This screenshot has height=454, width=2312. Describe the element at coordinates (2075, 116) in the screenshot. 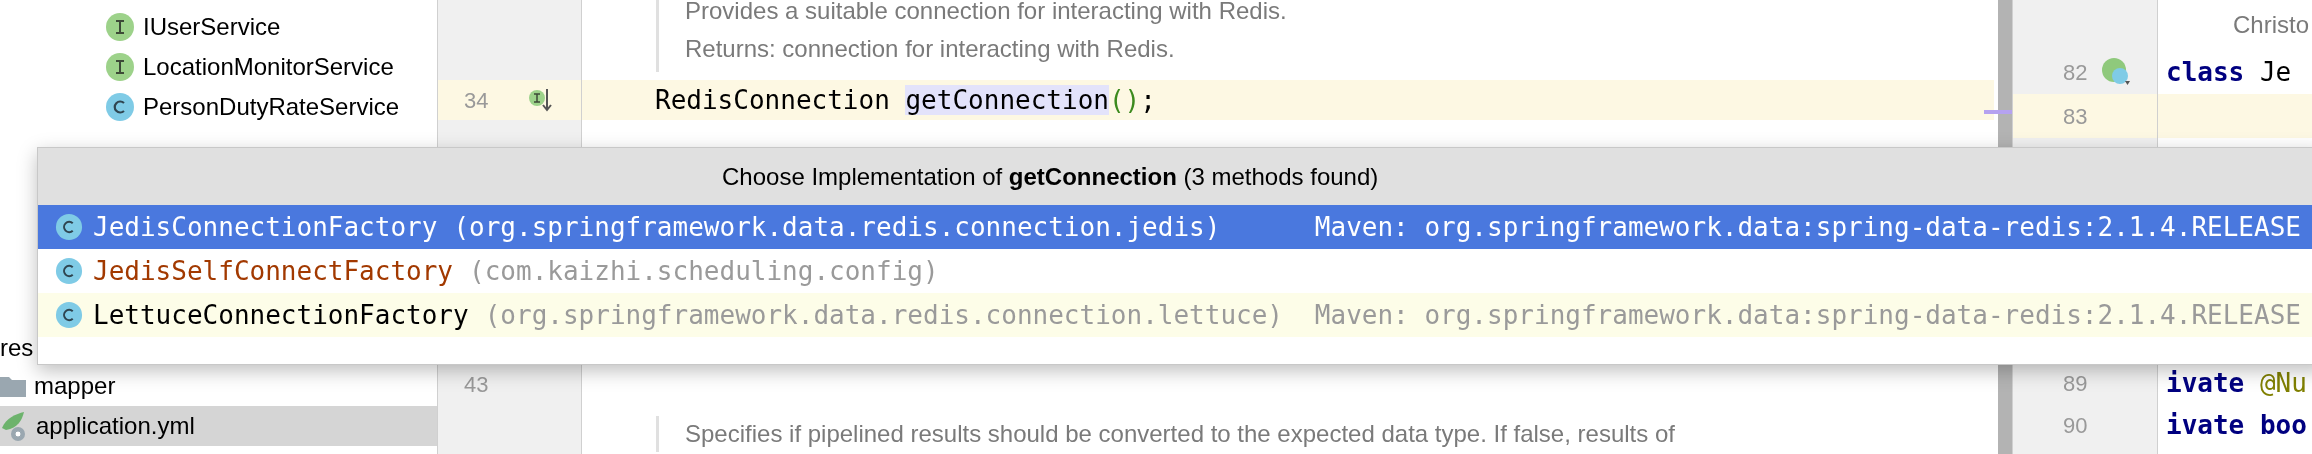

I see `line-number: 83` at that location.